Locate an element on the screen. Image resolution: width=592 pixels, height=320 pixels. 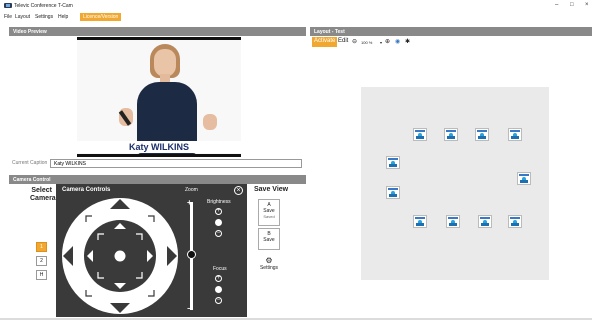
camera-button-2: 2 is located at coordinates (41, 261).